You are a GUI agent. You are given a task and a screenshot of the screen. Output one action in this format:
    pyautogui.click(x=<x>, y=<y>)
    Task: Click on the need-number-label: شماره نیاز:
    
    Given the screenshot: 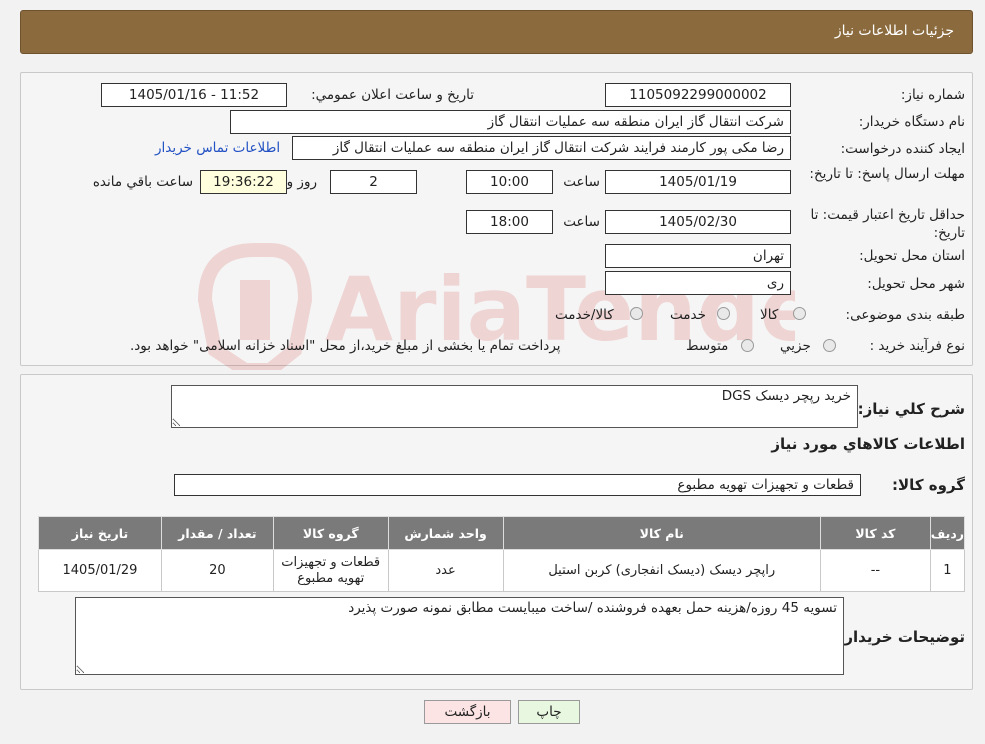 What is the action you would take?
    pyautogui.click(x=932, y=95)
    